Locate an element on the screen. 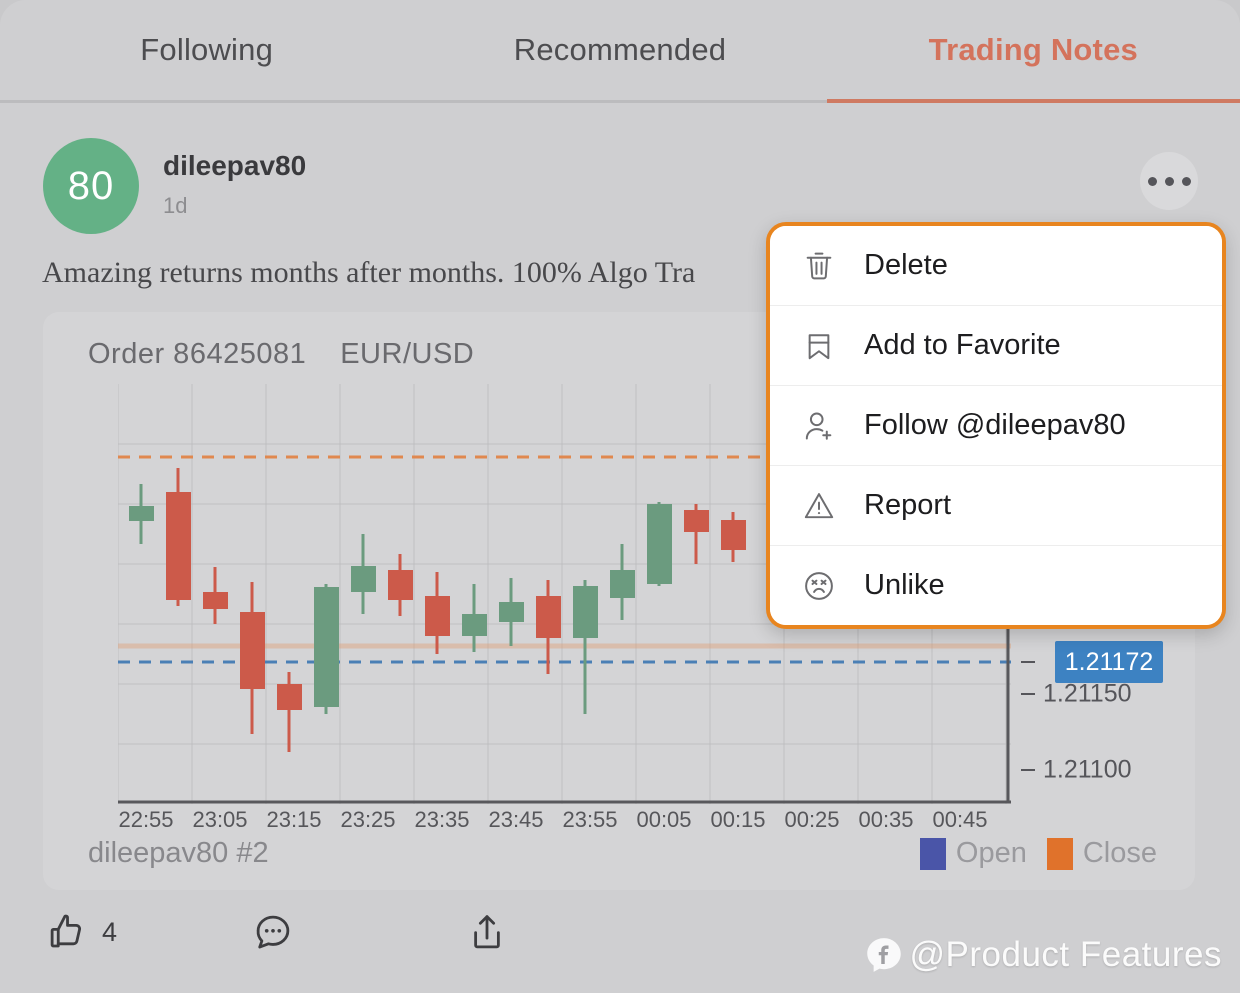 Image resolution: width=1240 pixels, height=993 pixels. tab-following: Following is located at coordinates (206, 50).